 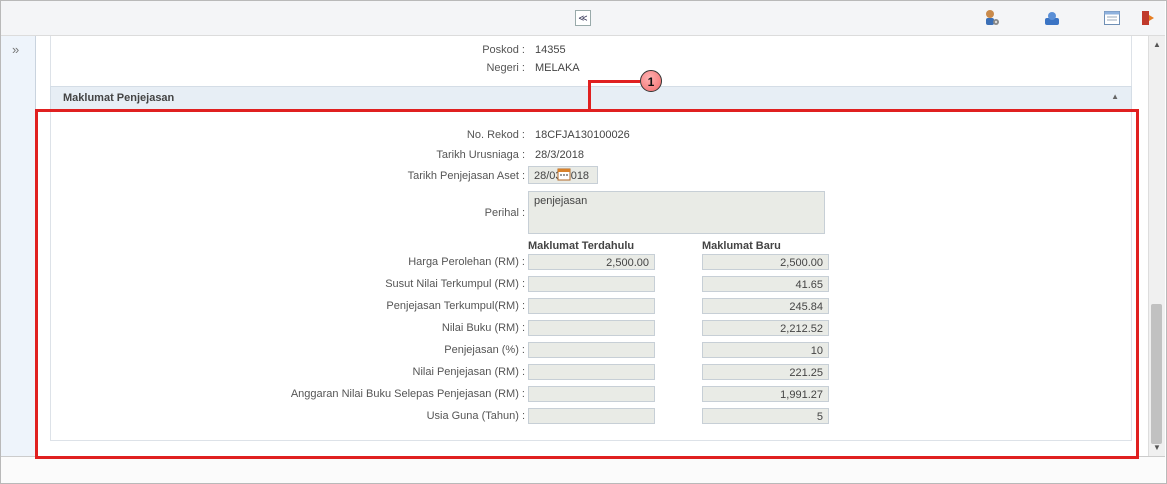 I want to click on collapse-header-button: ≪, so click(x=583, y=18).